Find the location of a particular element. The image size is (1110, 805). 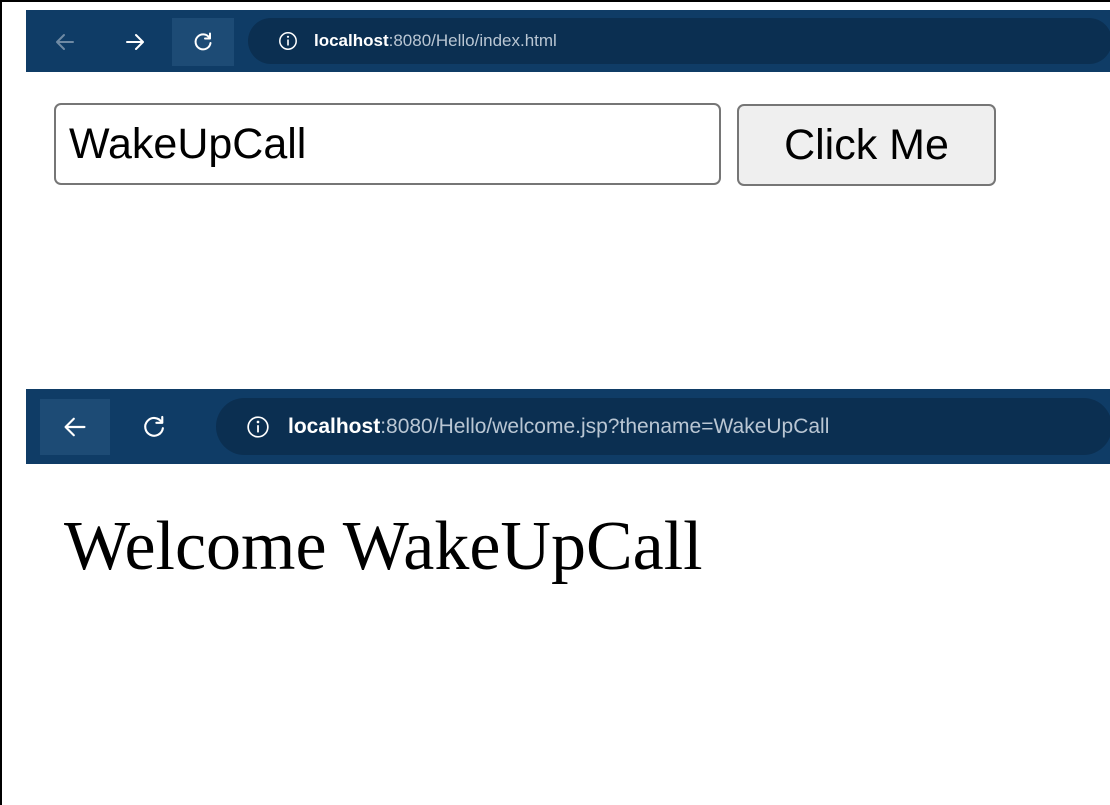

click-me-button: Click Me is located at coordinates (866, 145).